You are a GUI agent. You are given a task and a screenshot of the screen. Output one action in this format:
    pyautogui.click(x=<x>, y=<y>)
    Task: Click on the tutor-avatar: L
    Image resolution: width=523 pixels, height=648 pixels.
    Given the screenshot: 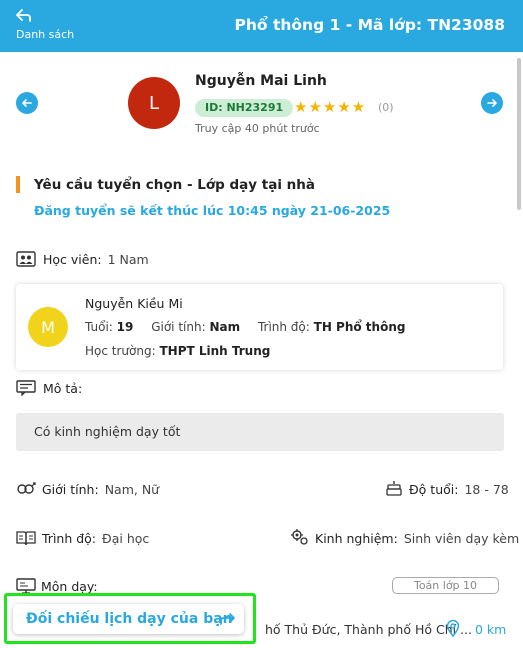 What is the action you would take?
    pyautogui.click(x=154, y=103)
    